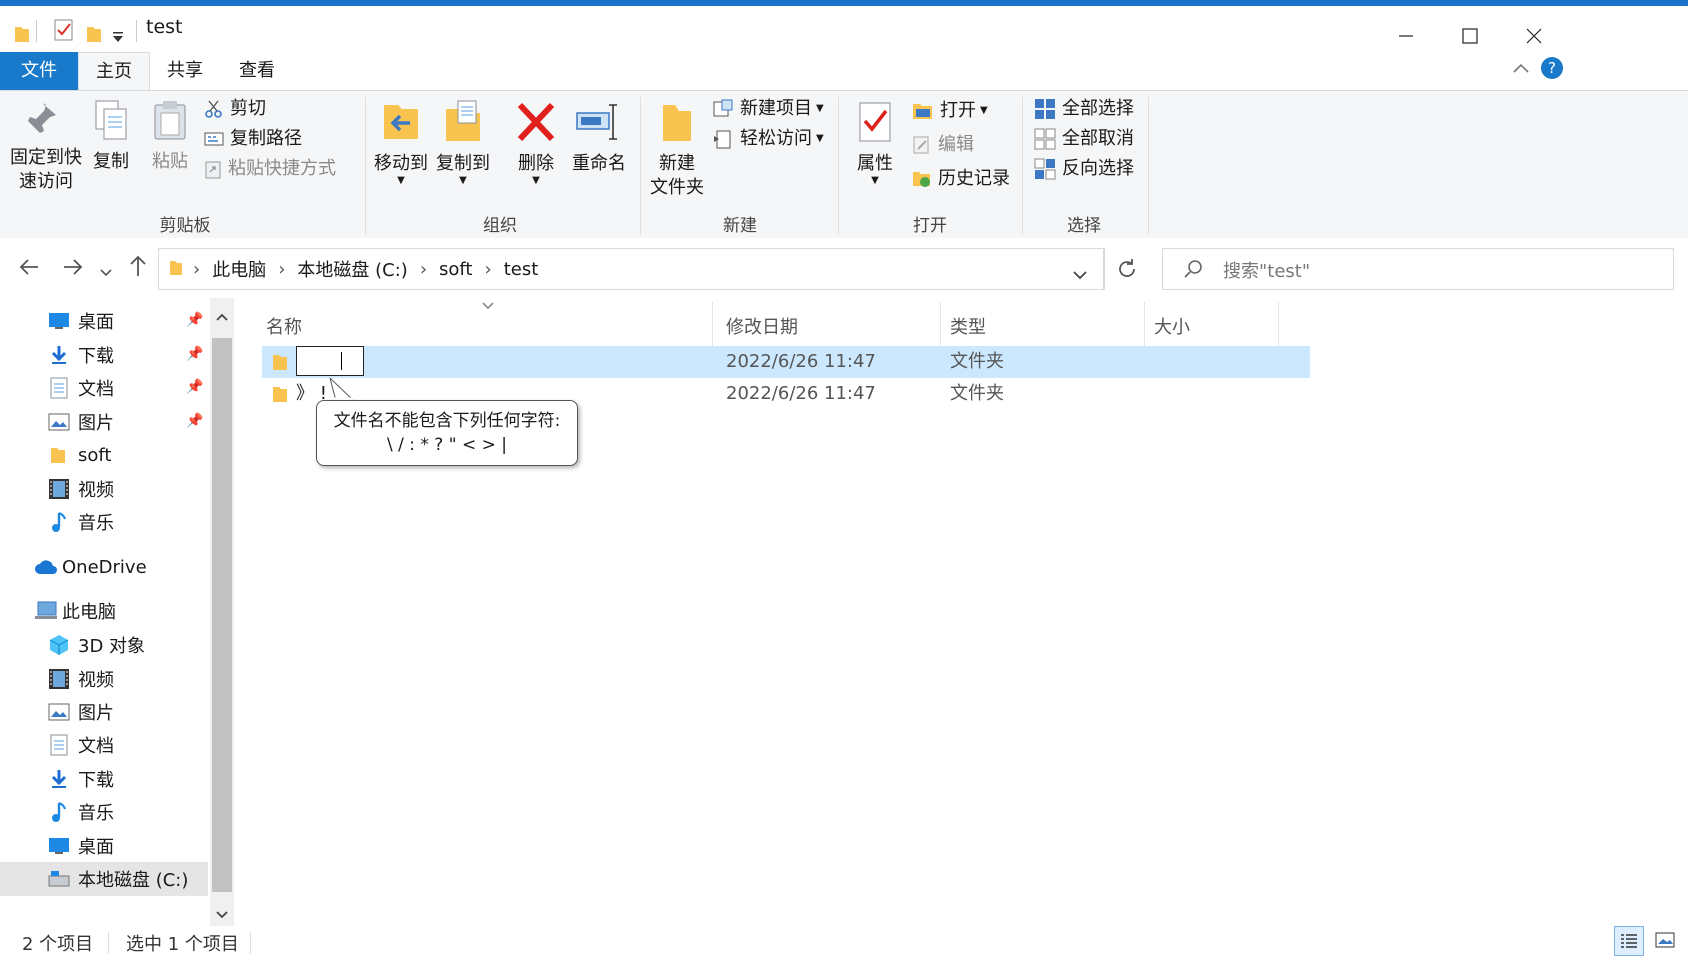 This screenshot has height=960, width=1688. Describe the element at coordinates (1127, 271) in the screenshot. I see `refresh-icon` at that location.